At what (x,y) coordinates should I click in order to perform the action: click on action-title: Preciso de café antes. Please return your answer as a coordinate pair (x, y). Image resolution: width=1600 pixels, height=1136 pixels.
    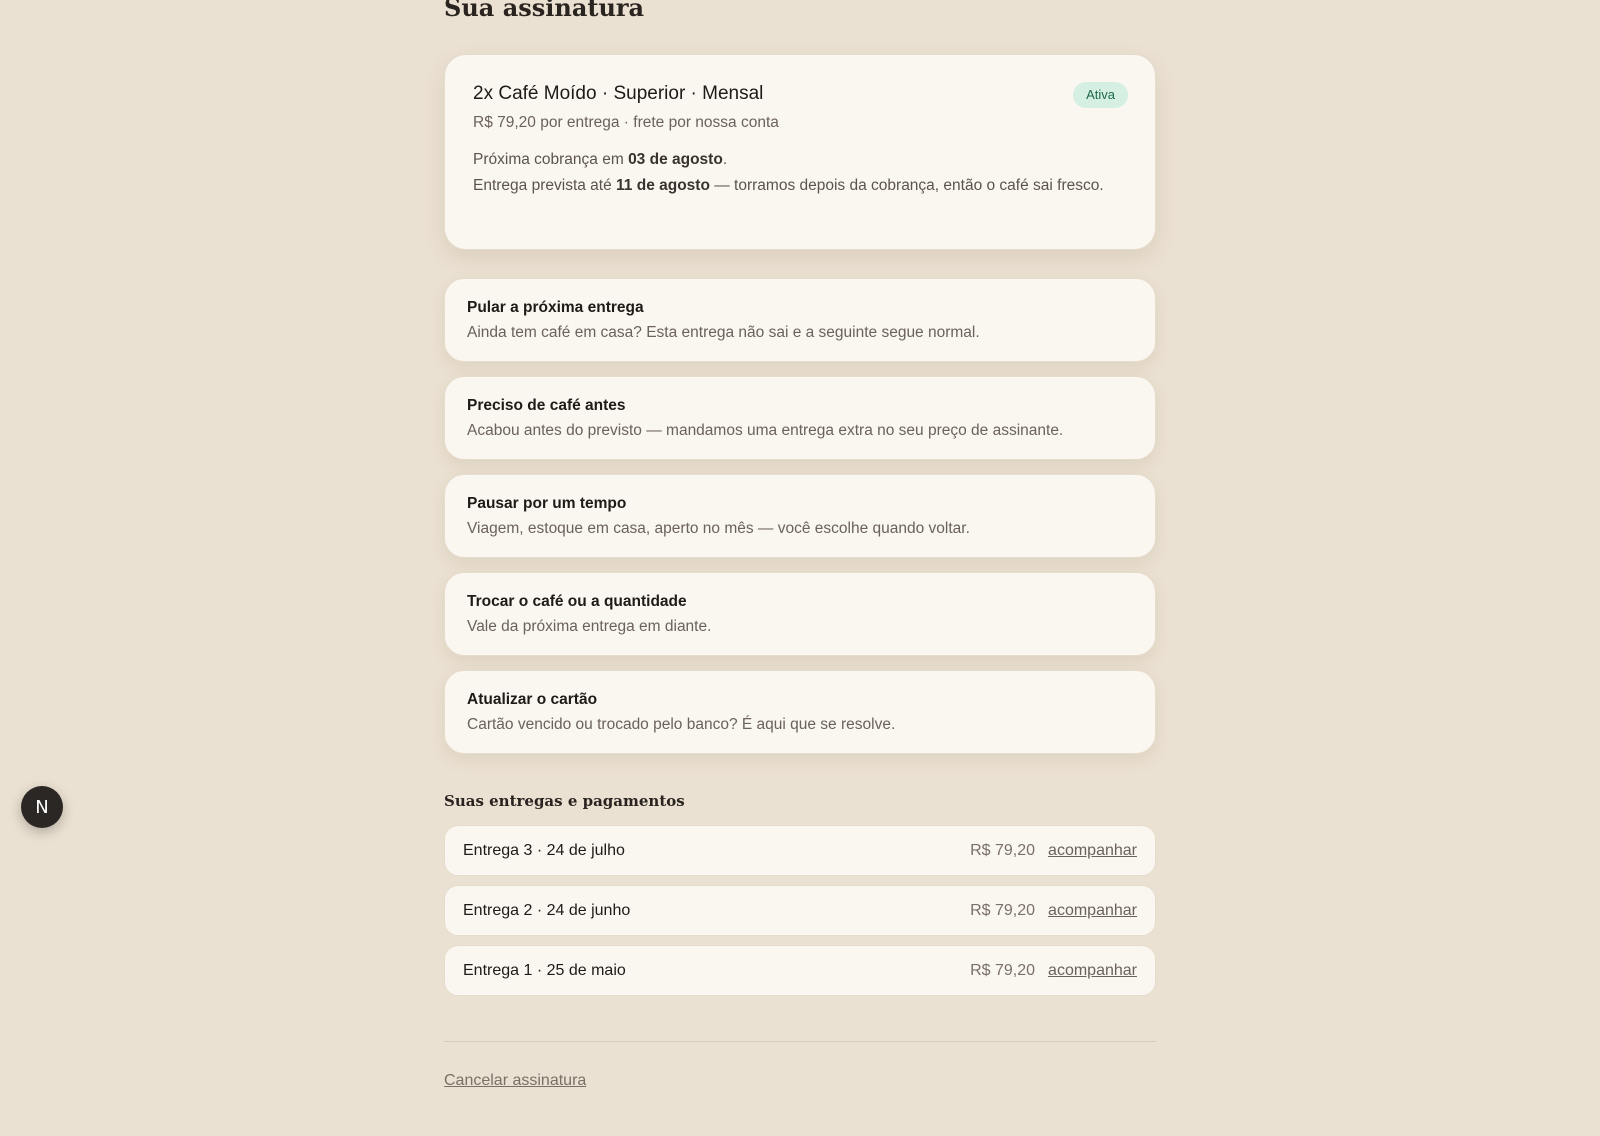
    Looking at the image, I should click on (546, 405).